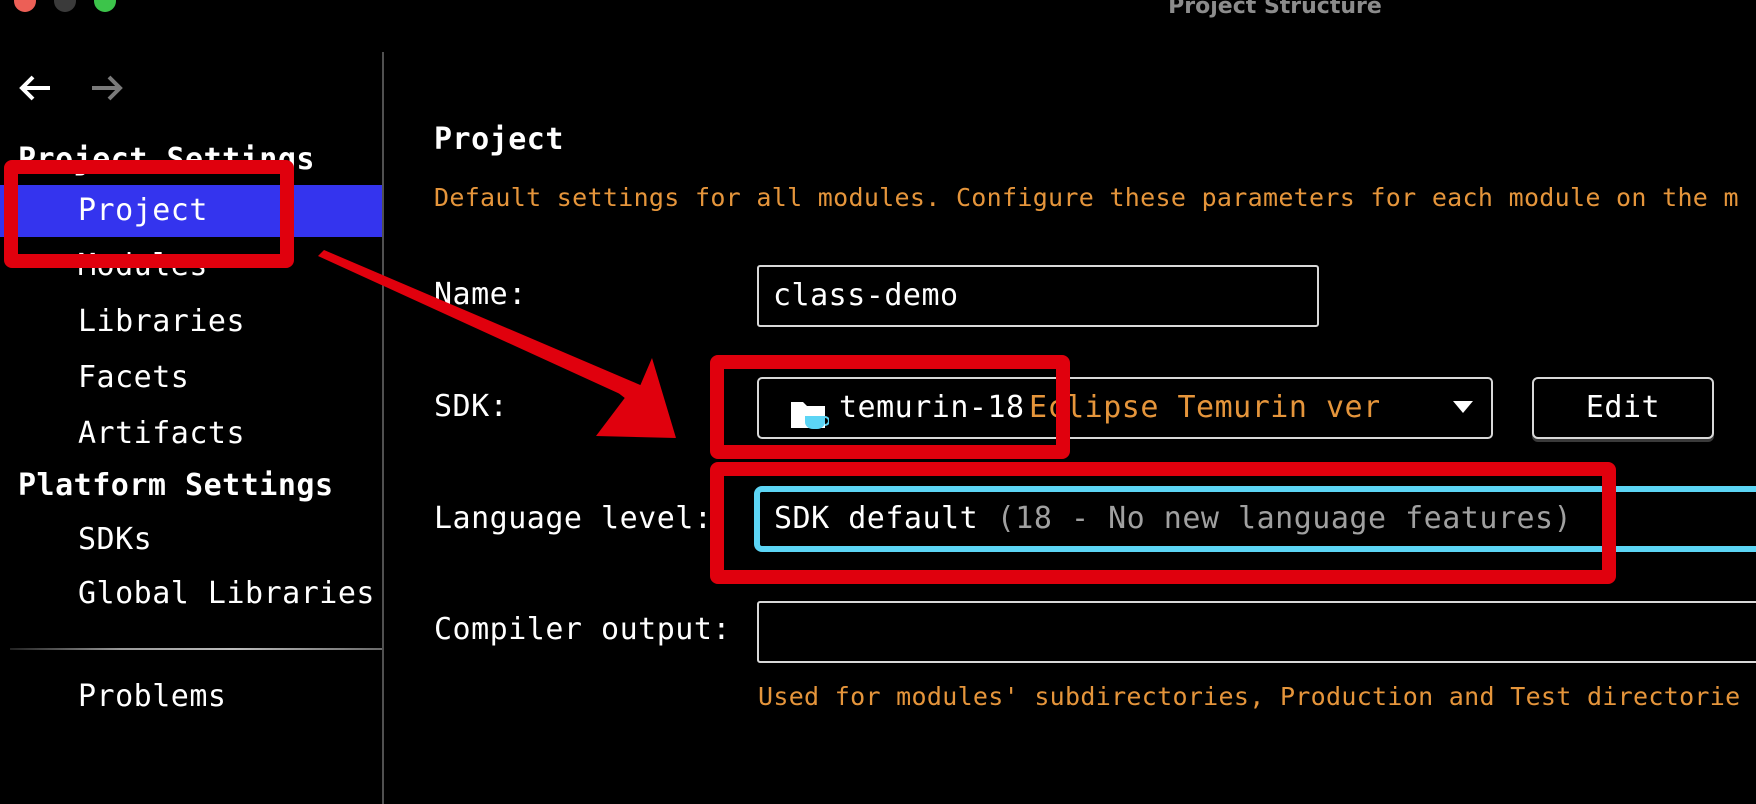  I want to click on sidebar-item-global-libraries: Global Libraries, so click(191, 594).